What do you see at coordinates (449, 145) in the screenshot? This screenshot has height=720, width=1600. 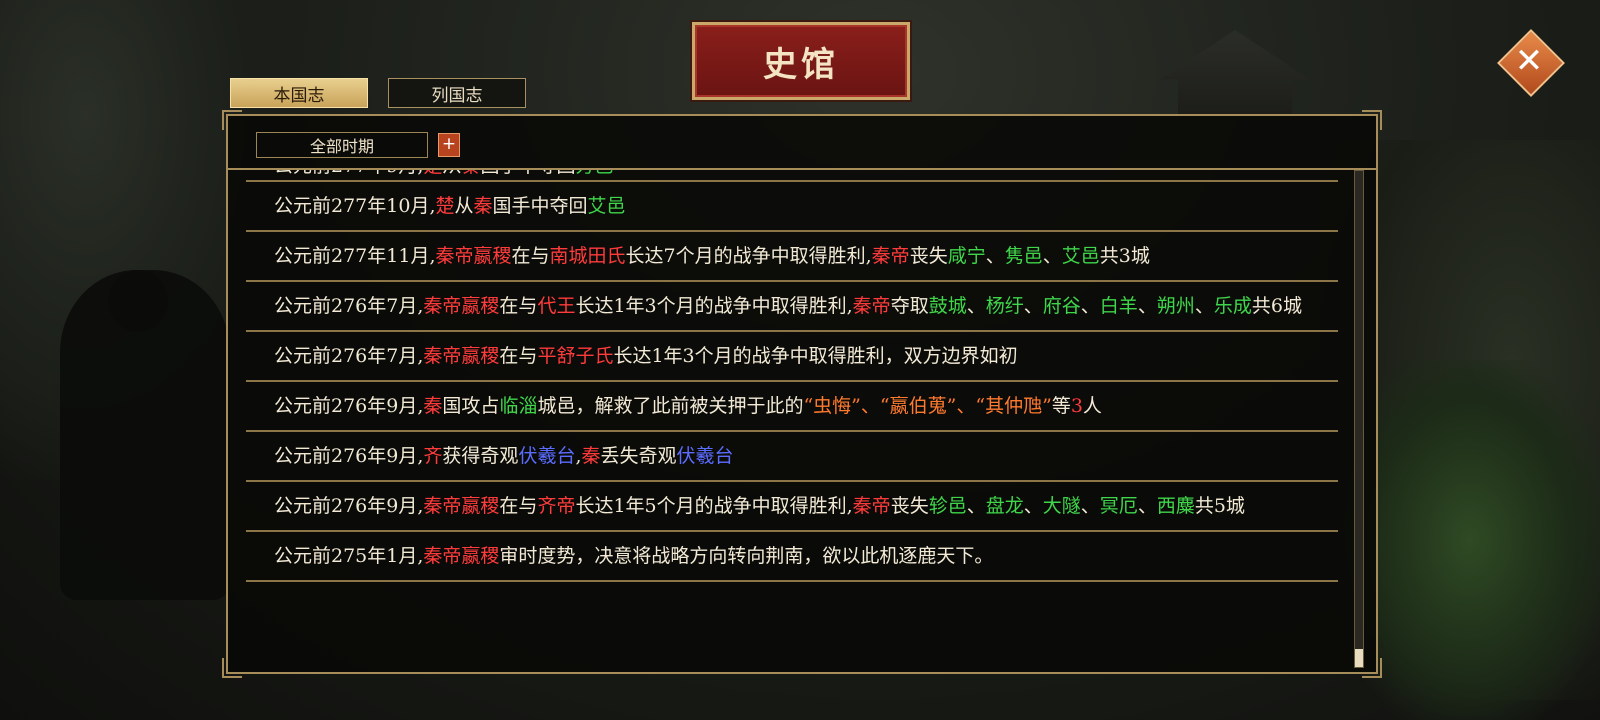 I see `add-filter-button: +` at bounding box center [449, 145].